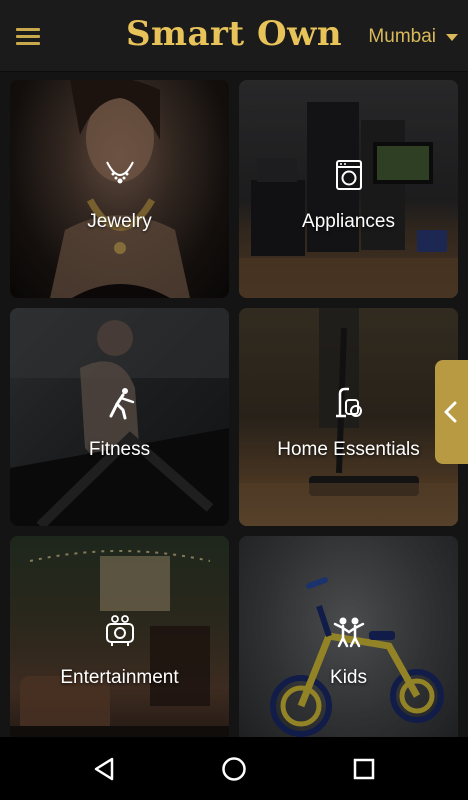 This screenshot has height=800, width=468. What do you see at coordinates (348, 402) in the screenshot?
I see `vacuum-cleaner-icon` at bounding box center [348, 402].